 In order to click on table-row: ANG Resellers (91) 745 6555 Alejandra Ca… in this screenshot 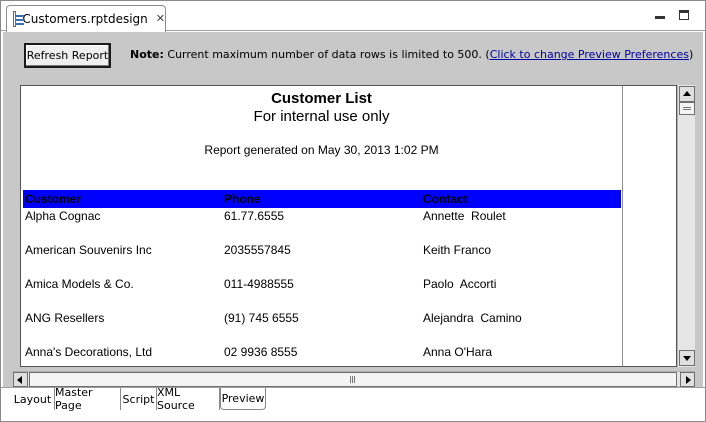, I will do `click(322, 320)`.